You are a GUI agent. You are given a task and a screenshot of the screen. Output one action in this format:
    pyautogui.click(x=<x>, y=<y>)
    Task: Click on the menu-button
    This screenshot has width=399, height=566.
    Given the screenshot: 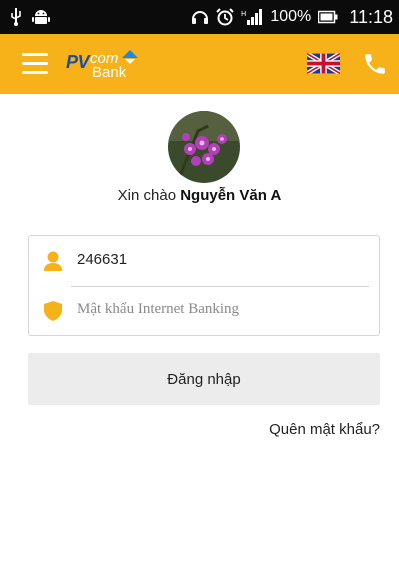 What is the action you would take?
    pyautogui.click(x=35, y=64)
    